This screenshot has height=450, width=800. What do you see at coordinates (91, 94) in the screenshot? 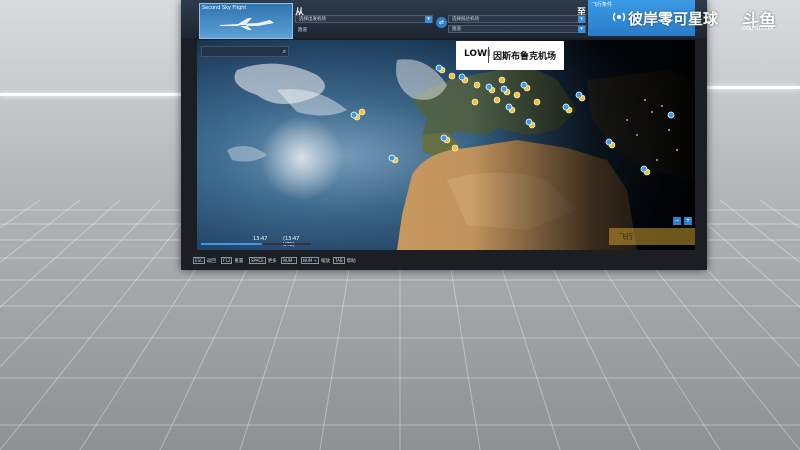
I see `horizon-light-left` at bounding box center [91, 94].